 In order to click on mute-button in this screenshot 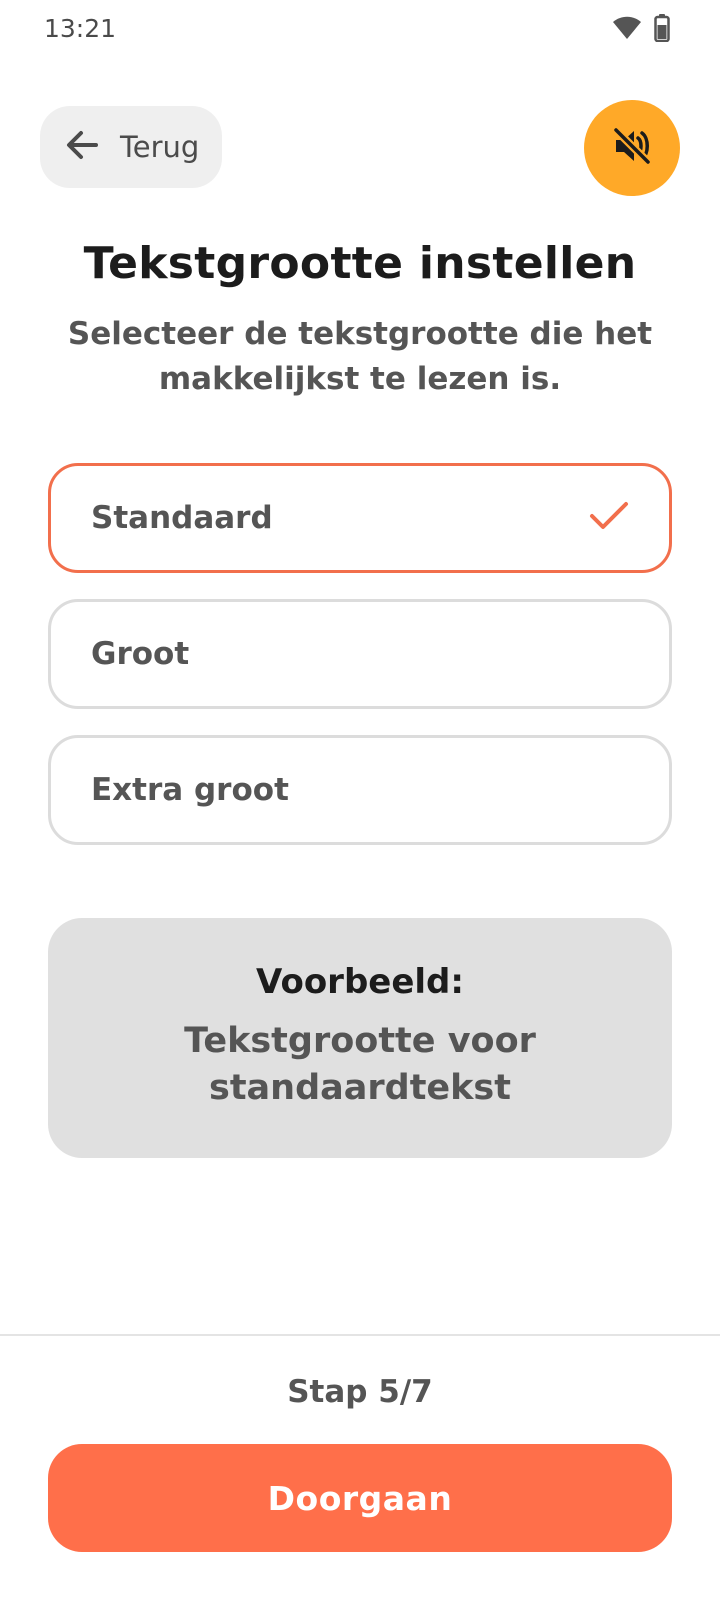, I will do `click(632, 148)`.